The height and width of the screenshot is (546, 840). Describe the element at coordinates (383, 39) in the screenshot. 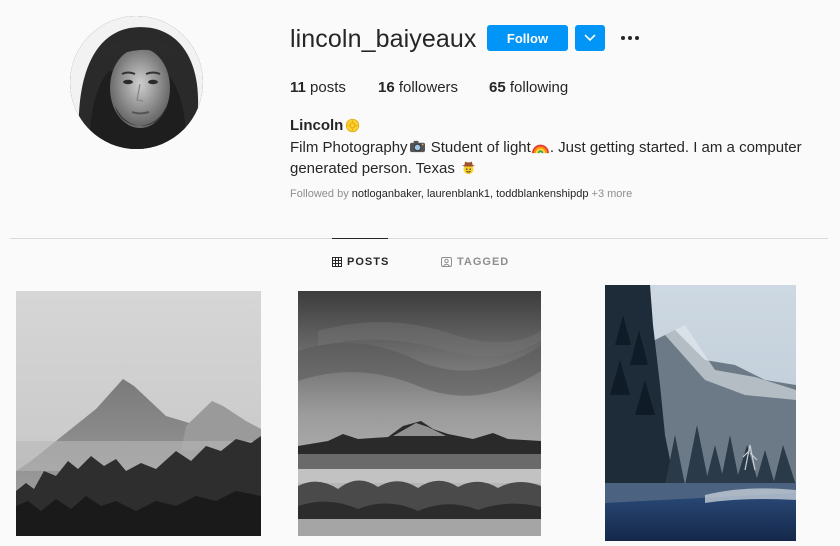

I see `profile-username: lincoln_baiyeaux` at that location.